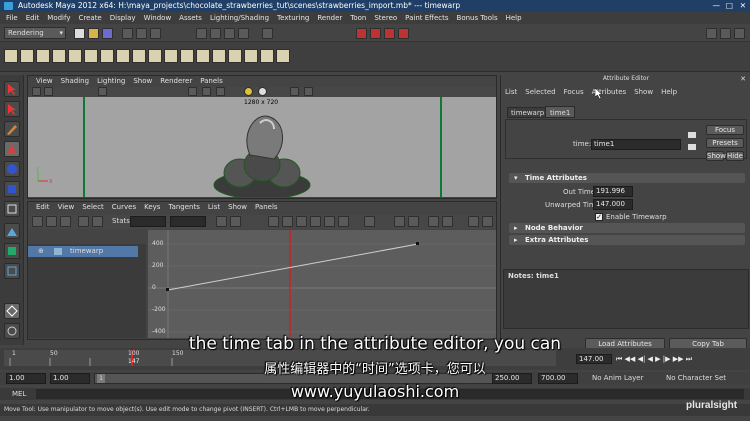 This screenshot has width=750, height=421. What do you see at coordinates (43, 207) in the screenshot?
I see `graph-menu-edit: Edit` at bounding box center [43, 207].